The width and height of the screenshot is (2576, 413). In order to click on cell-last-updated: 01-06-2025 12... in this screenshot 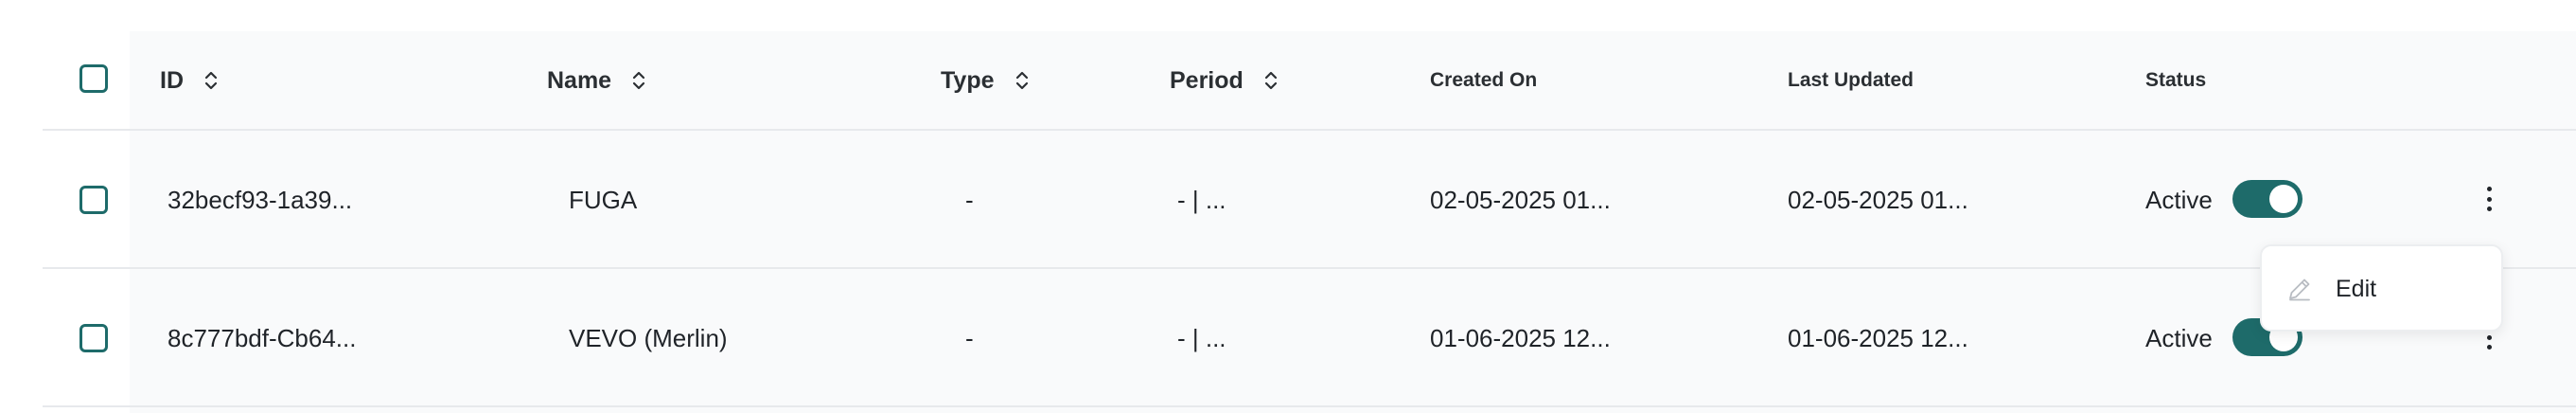, I will do `click(1878, 338)`.